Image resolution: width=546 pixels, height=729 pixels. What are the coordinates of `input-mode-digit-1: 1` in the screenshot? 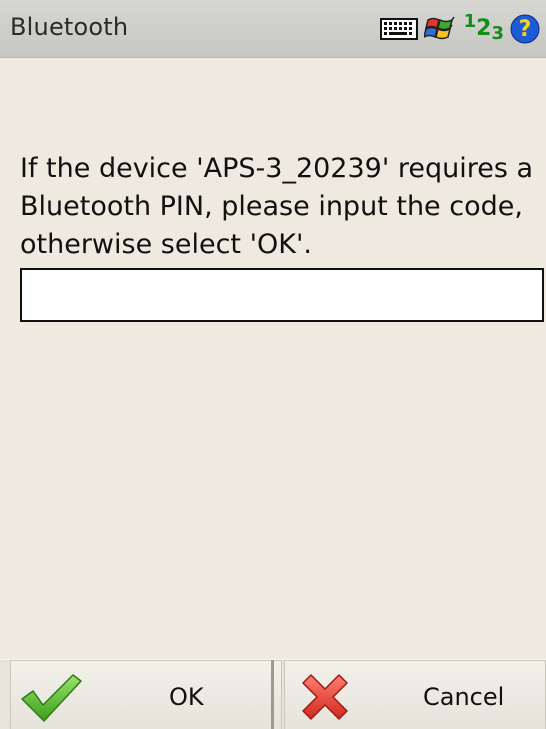 It's located at (470, 21).